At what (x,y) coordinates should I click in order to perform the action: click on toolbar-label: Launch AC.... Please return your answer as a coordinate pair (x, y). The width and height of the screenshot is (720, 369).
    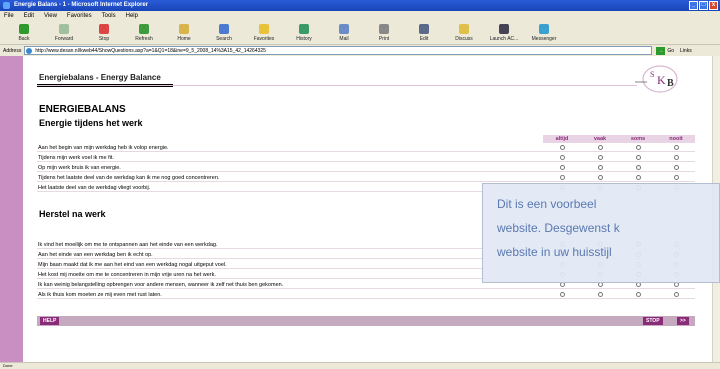
    Looking at the image, I should click on (504, 39).